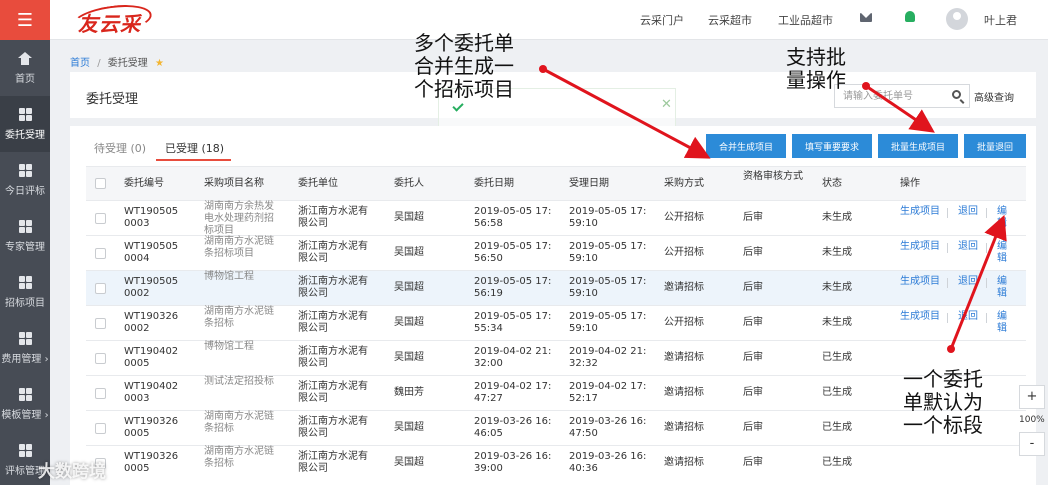 This screenshot has width=1048, height=485. Describe the element at coordinates (910, 183) in the screenshot. I see `col-ops: 操作` at that location.